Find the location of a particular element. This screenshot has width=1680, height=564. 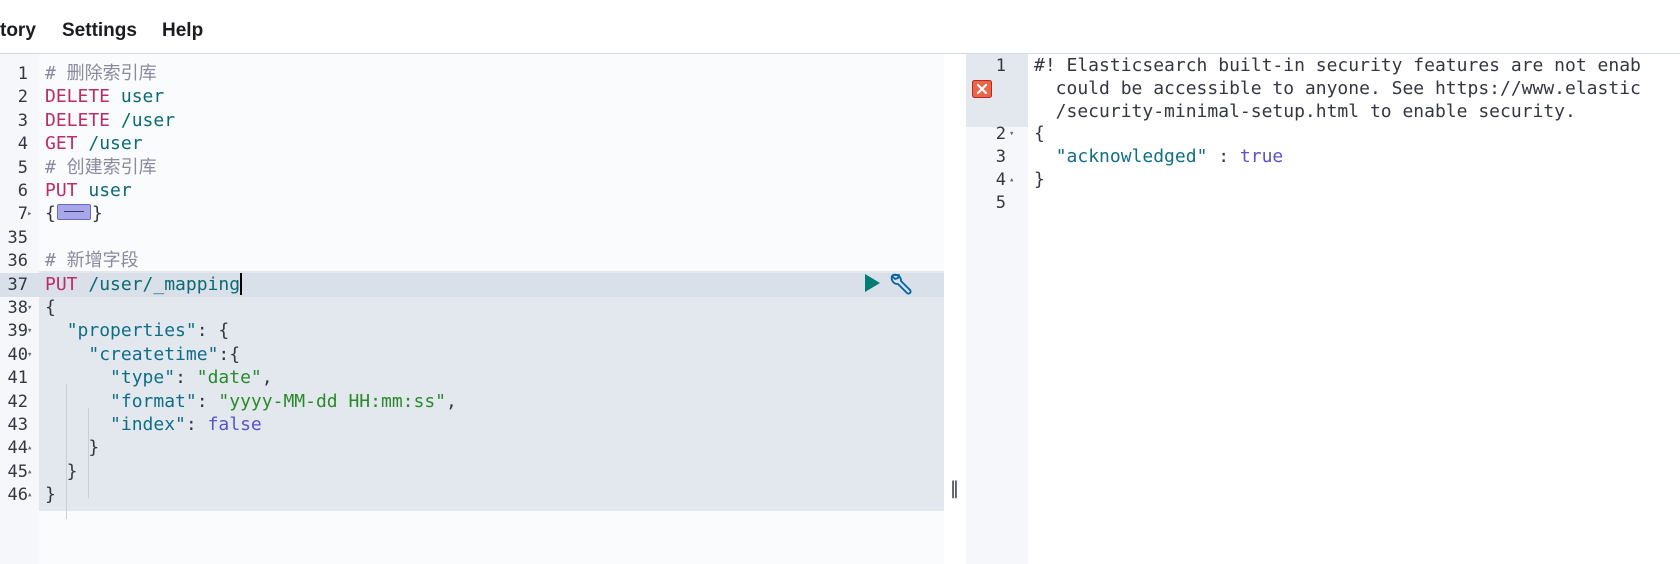

editor-line: 4 GET /user is located at coordinates (472, 144).